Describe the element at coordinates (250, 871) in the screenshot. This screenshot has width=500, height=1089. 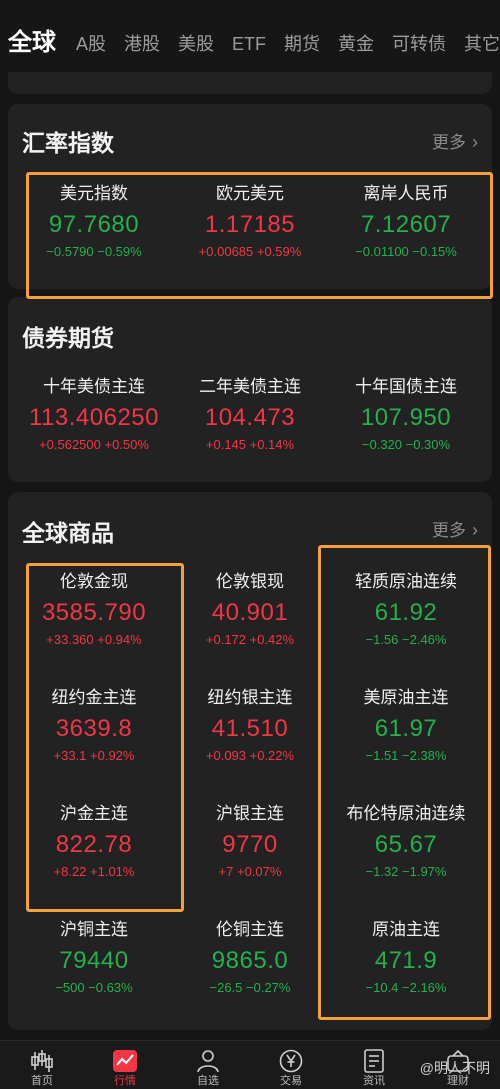
I see `quote-change: +7 +0.07%` at that location.